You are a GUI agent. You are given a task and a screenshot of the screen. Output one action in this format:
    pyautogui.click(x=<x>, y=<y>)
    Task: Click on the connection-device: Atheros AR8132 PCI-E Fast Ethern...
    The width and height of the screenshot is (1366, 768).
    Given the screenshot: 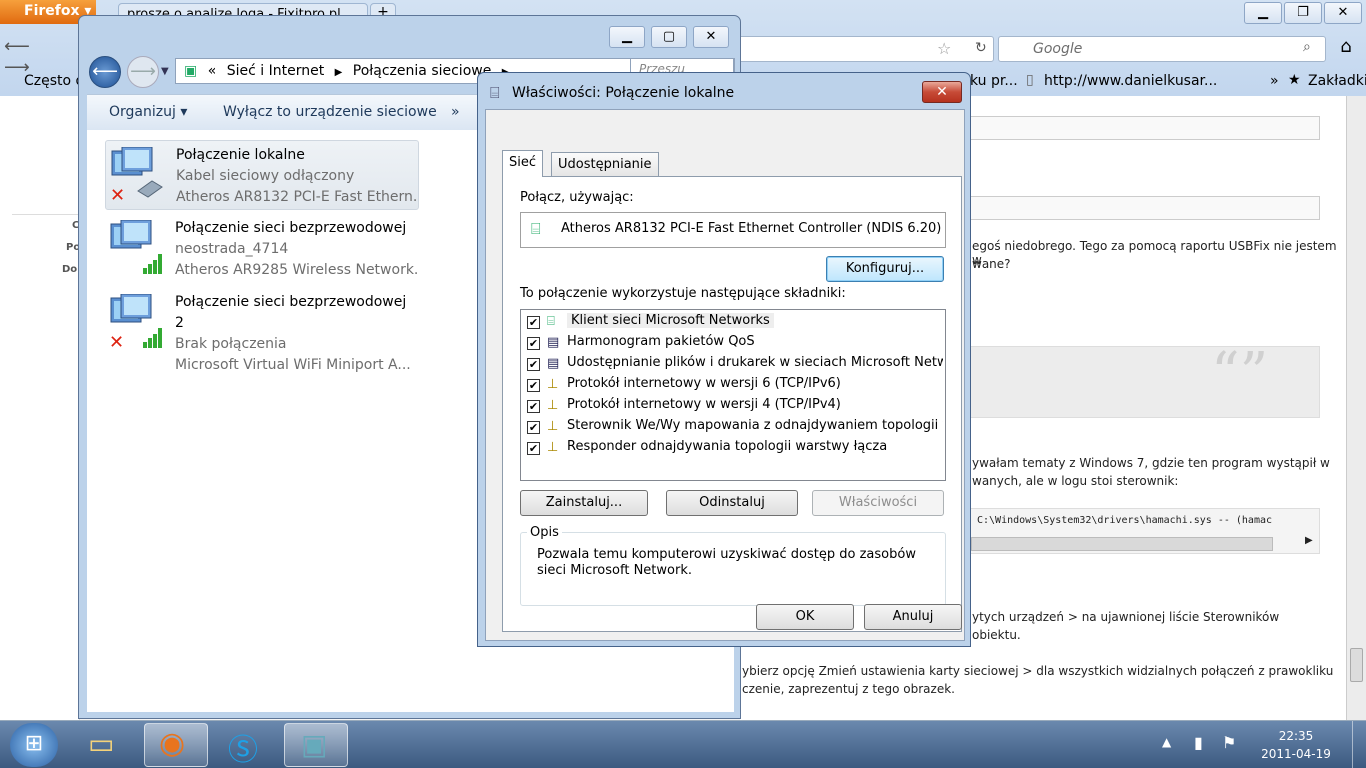 What is the action you would take?
    pyautogui.click(x=297, y=197)
    